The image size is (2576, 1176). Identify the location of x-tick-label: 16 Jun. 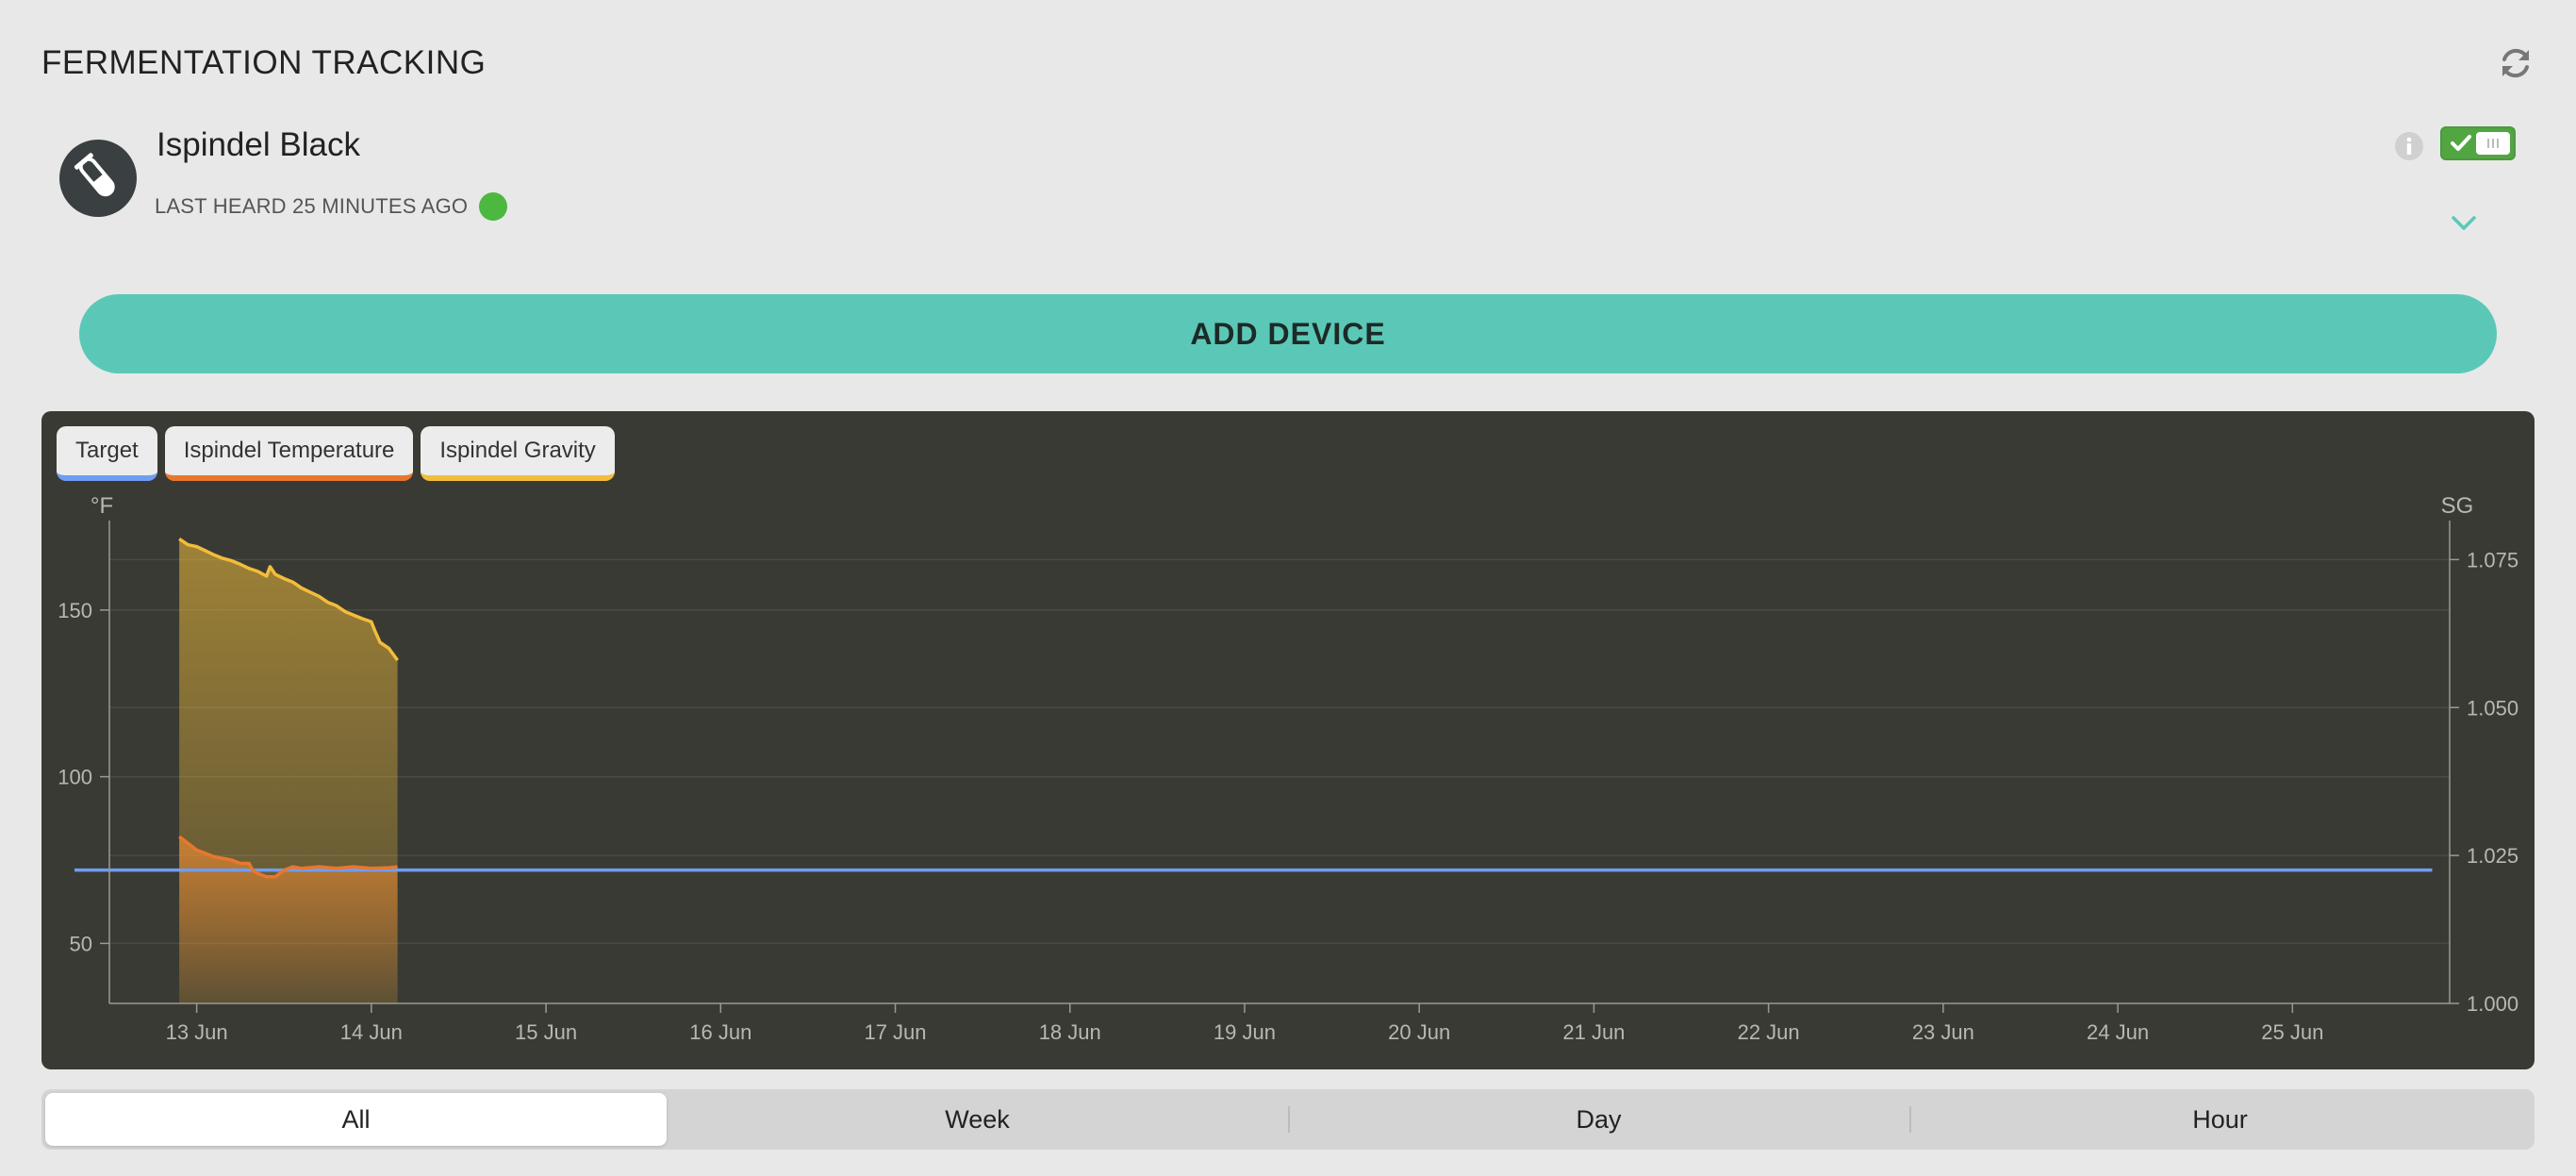
(720, 1032).